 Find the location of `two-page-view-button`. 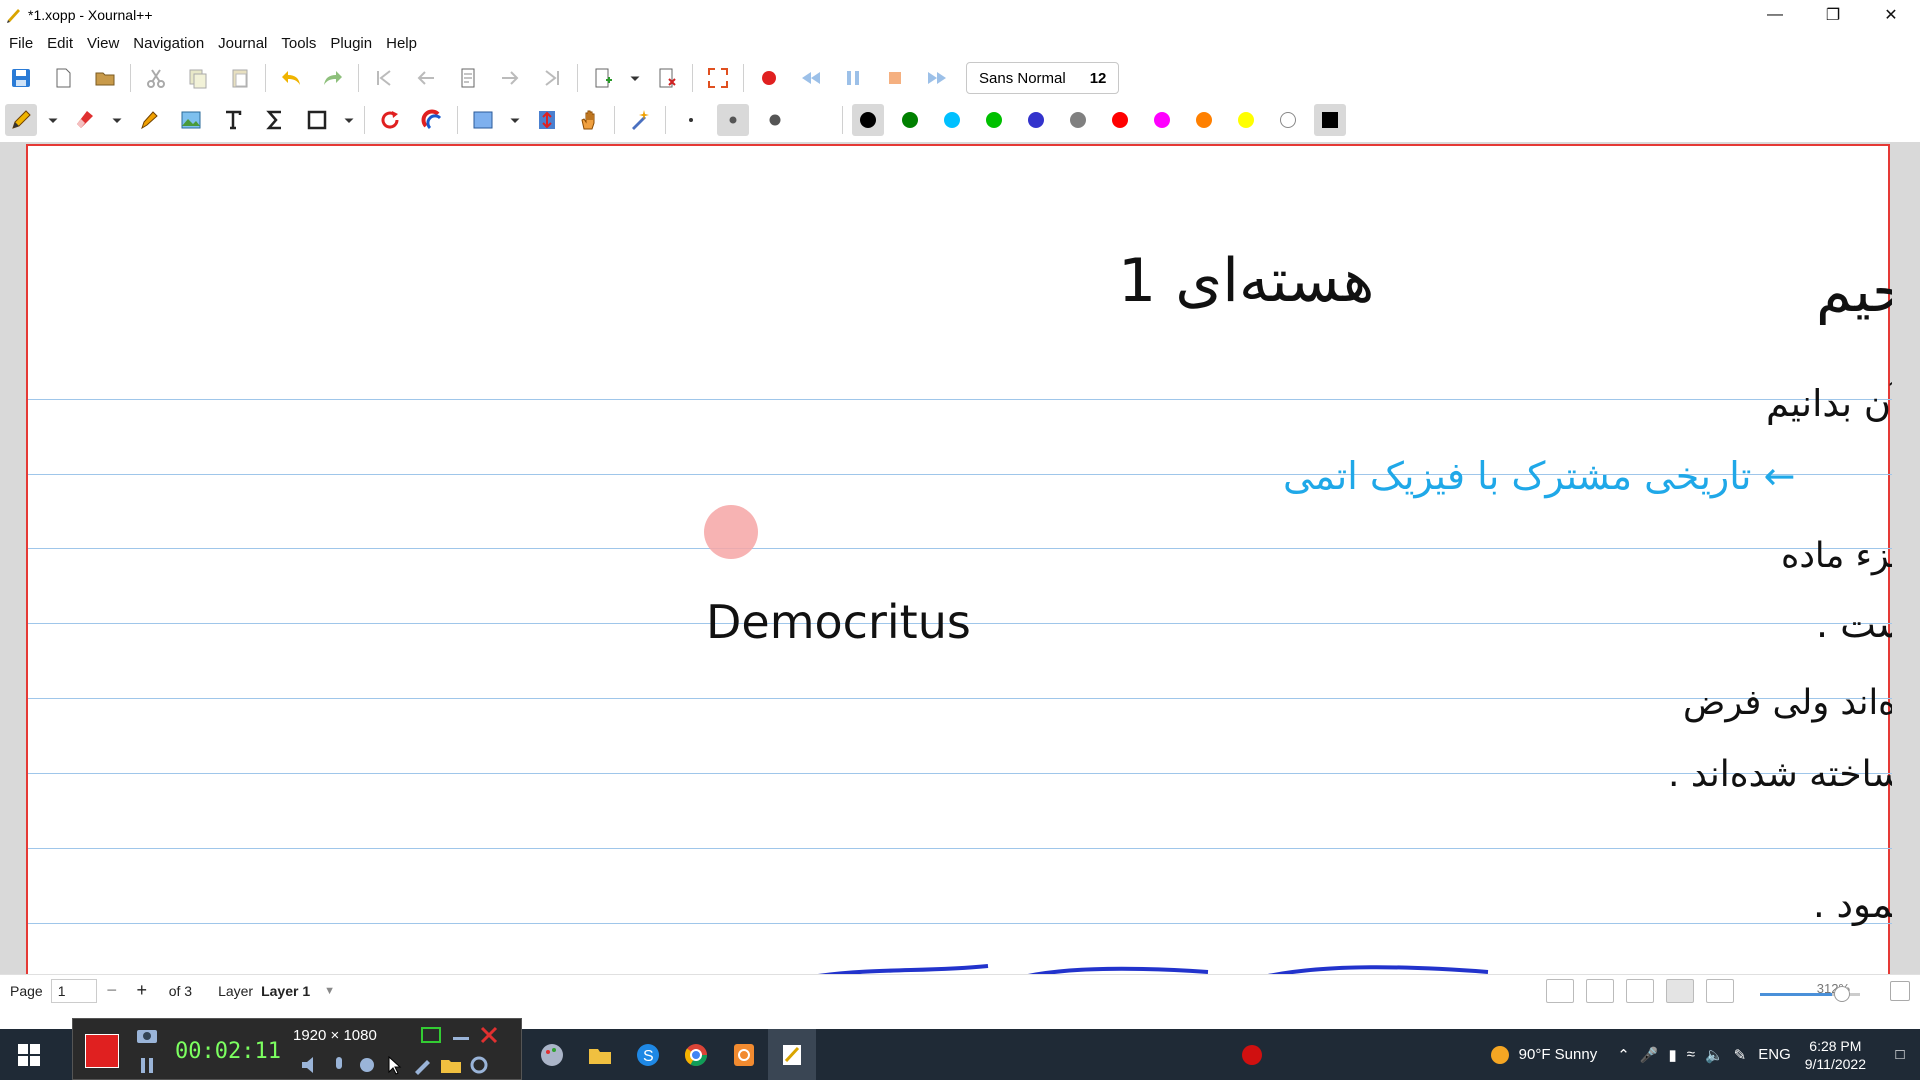

two-page-view-button is located at coordinates (1560, 991).